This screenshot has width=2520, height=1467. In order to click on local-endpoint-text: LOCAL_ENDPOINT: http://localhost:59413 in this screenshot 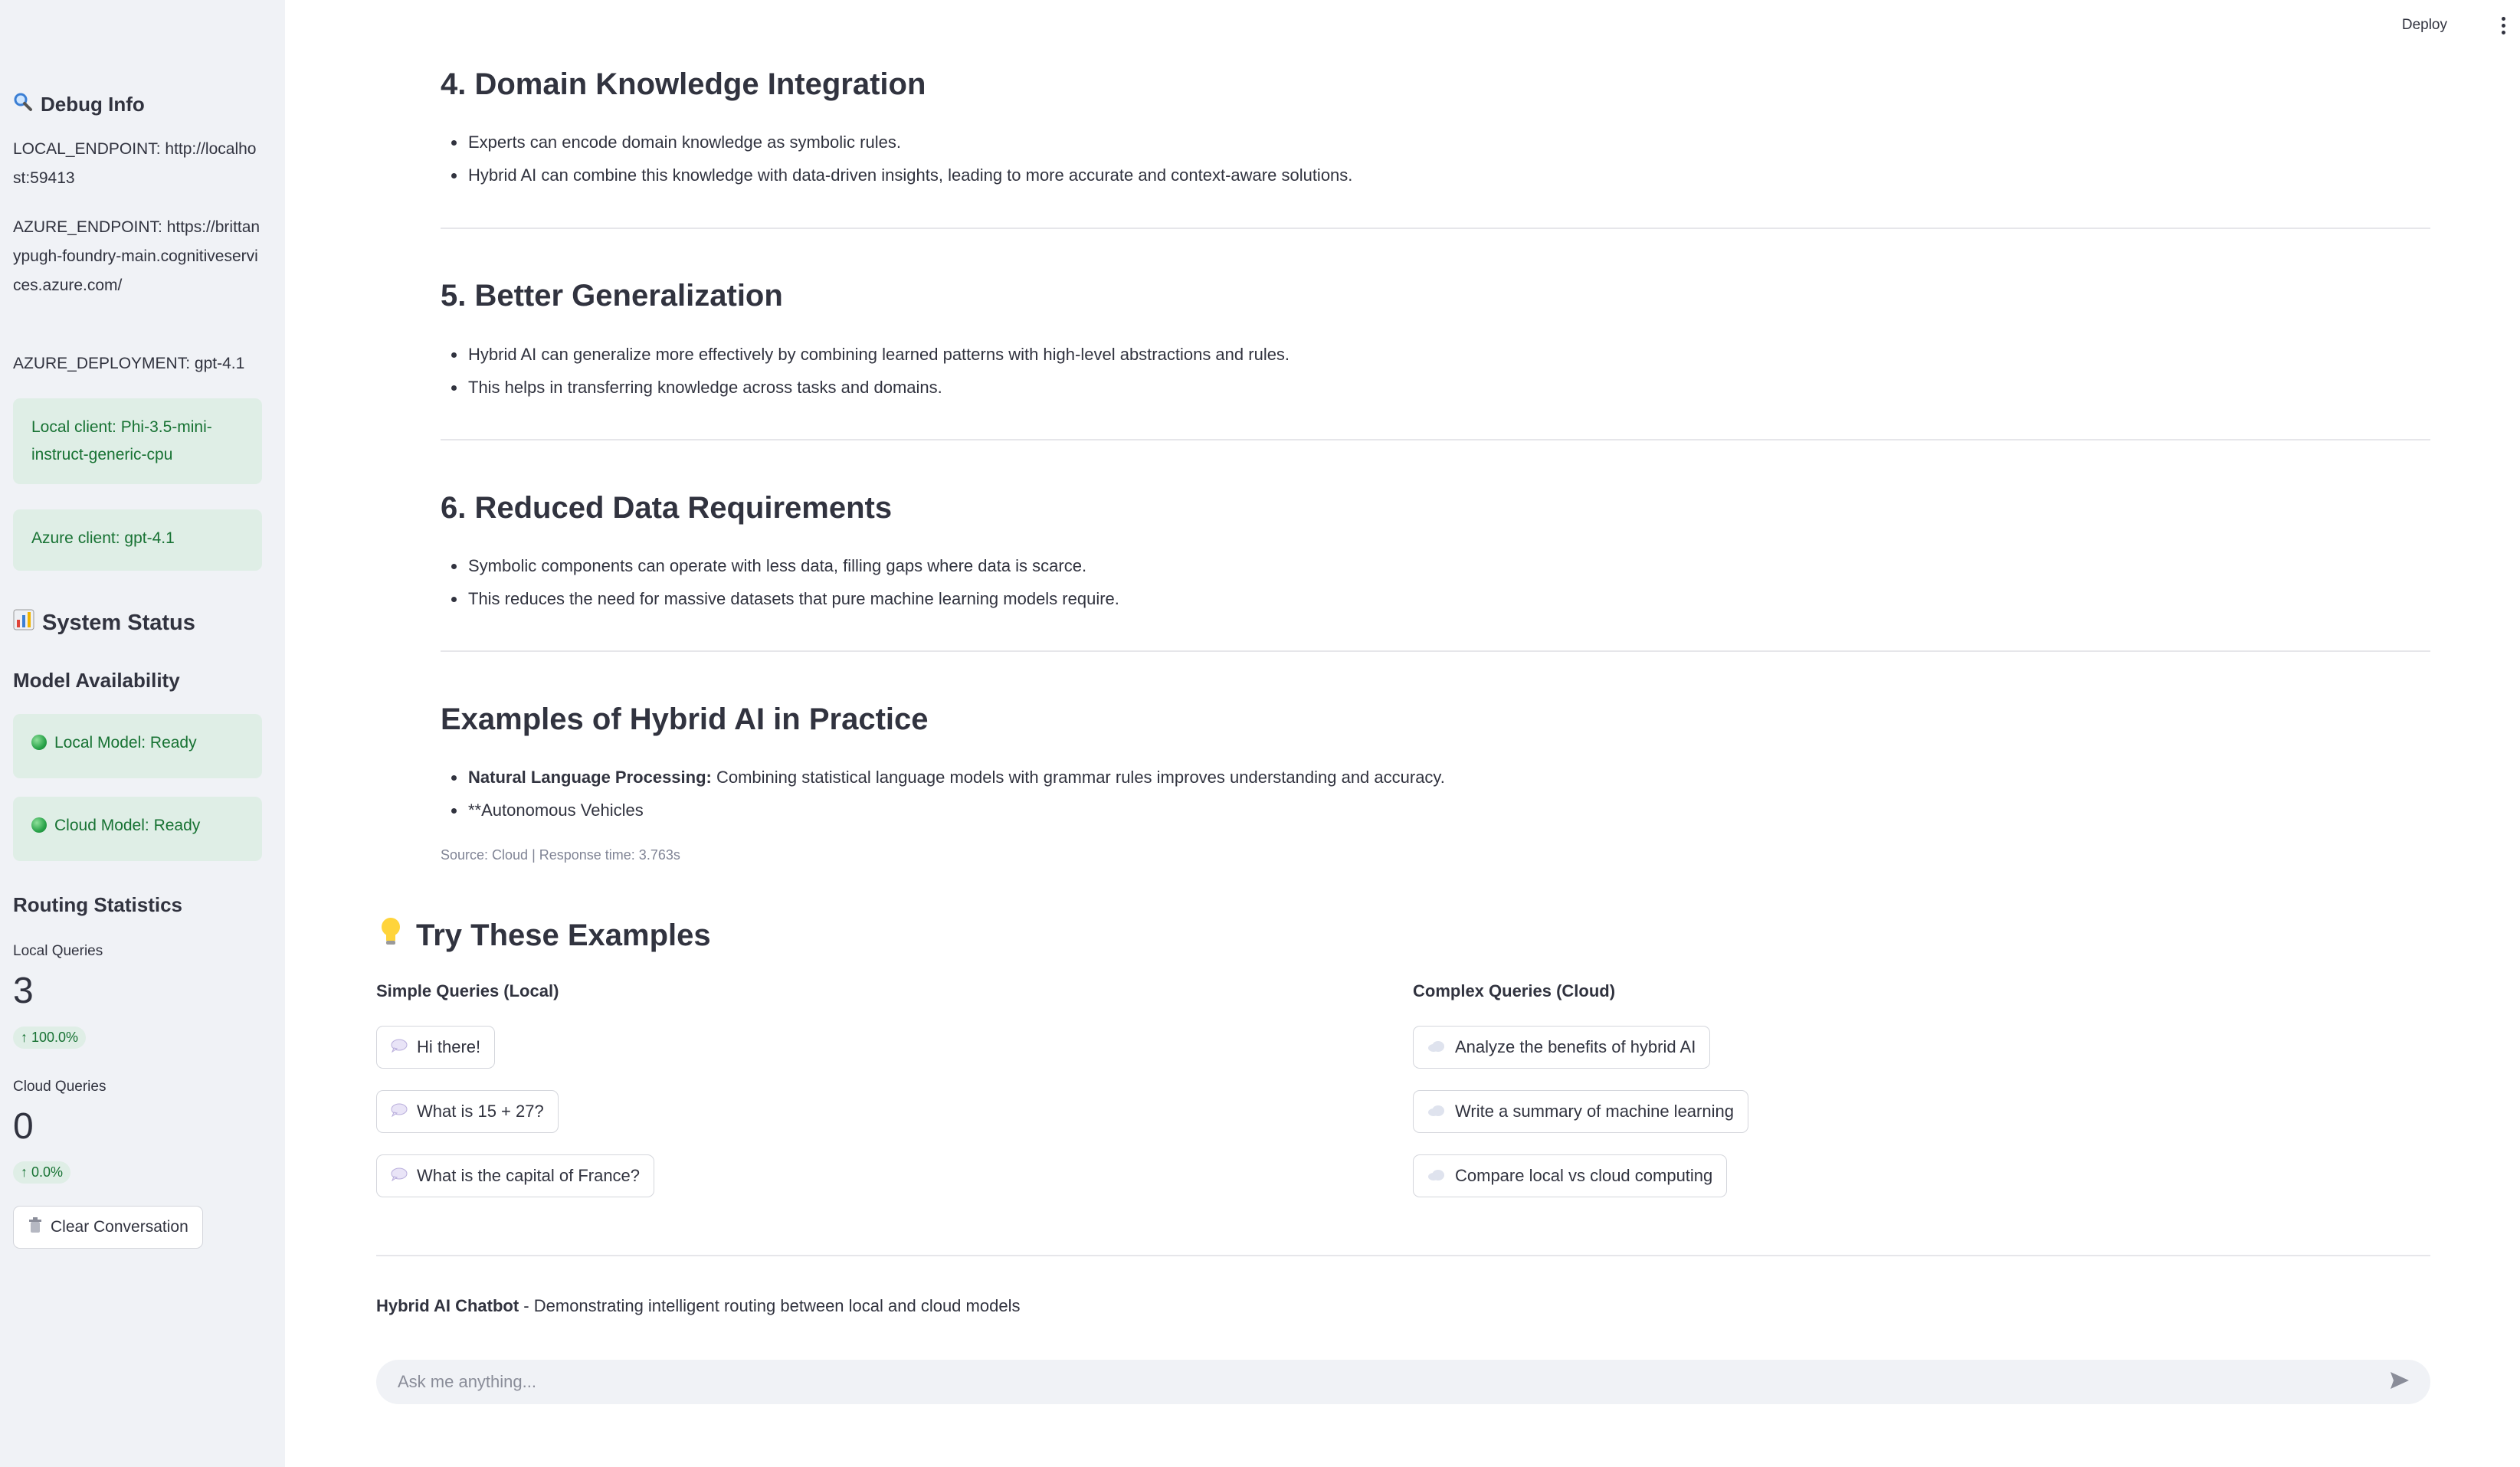, I will do `click(135, 163)`.